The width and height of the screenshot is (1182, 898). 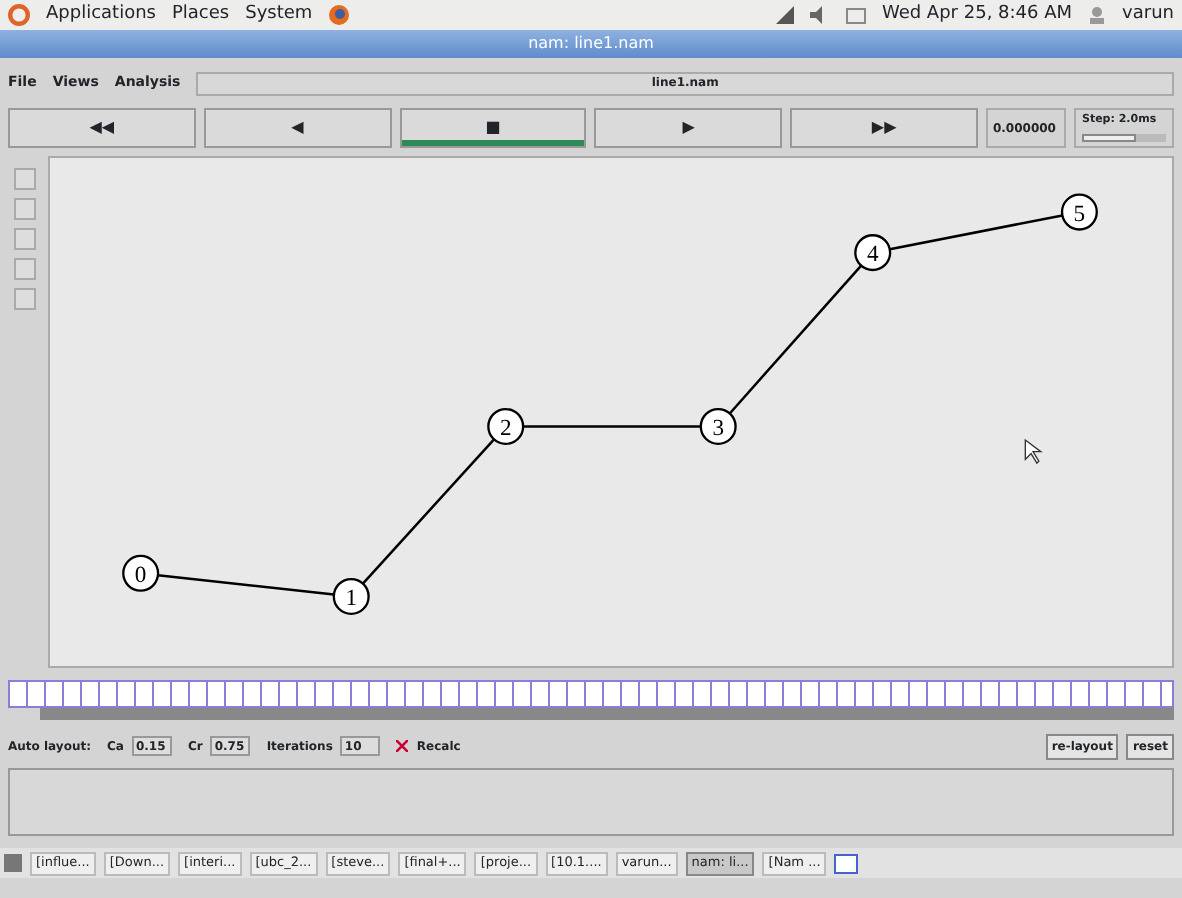 What do you see at coordinates (102, 128) in the screenshot?
I see `playback-button: ◀◀` at bounding box center [102, 128].